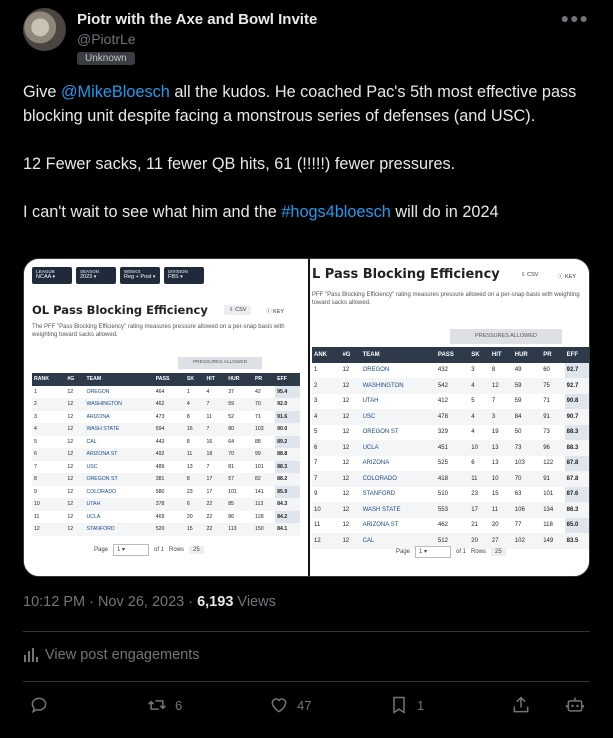  I want to click on table-cell: 443, so click(160, 441).